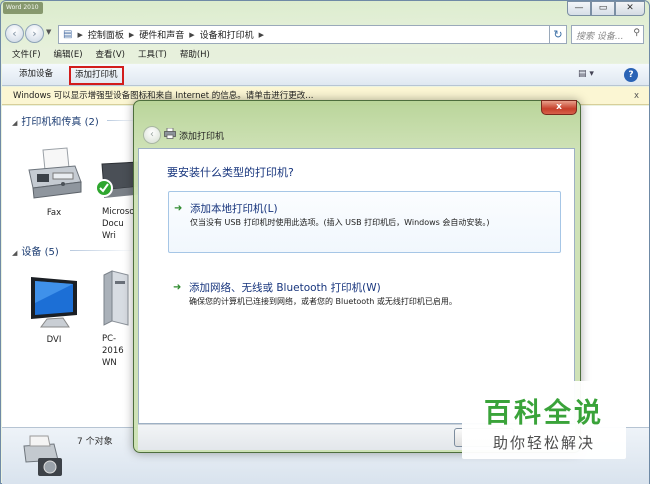 Image resolution: width=650 pixels, height=484 pixels. I want to click on add-device-button: 添加设备, so click(36, 74).